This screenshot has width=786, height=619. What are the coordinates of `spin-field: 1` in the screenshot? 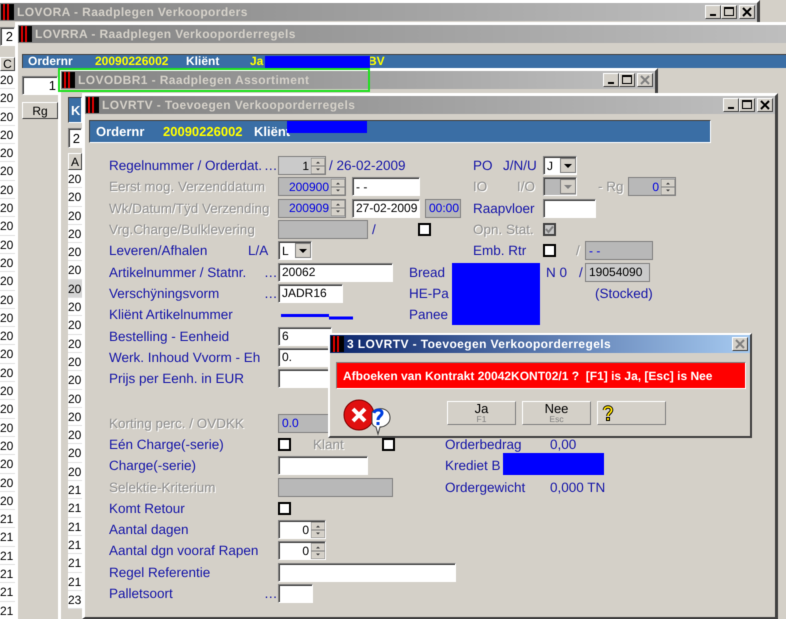 It's located at (302, 166).